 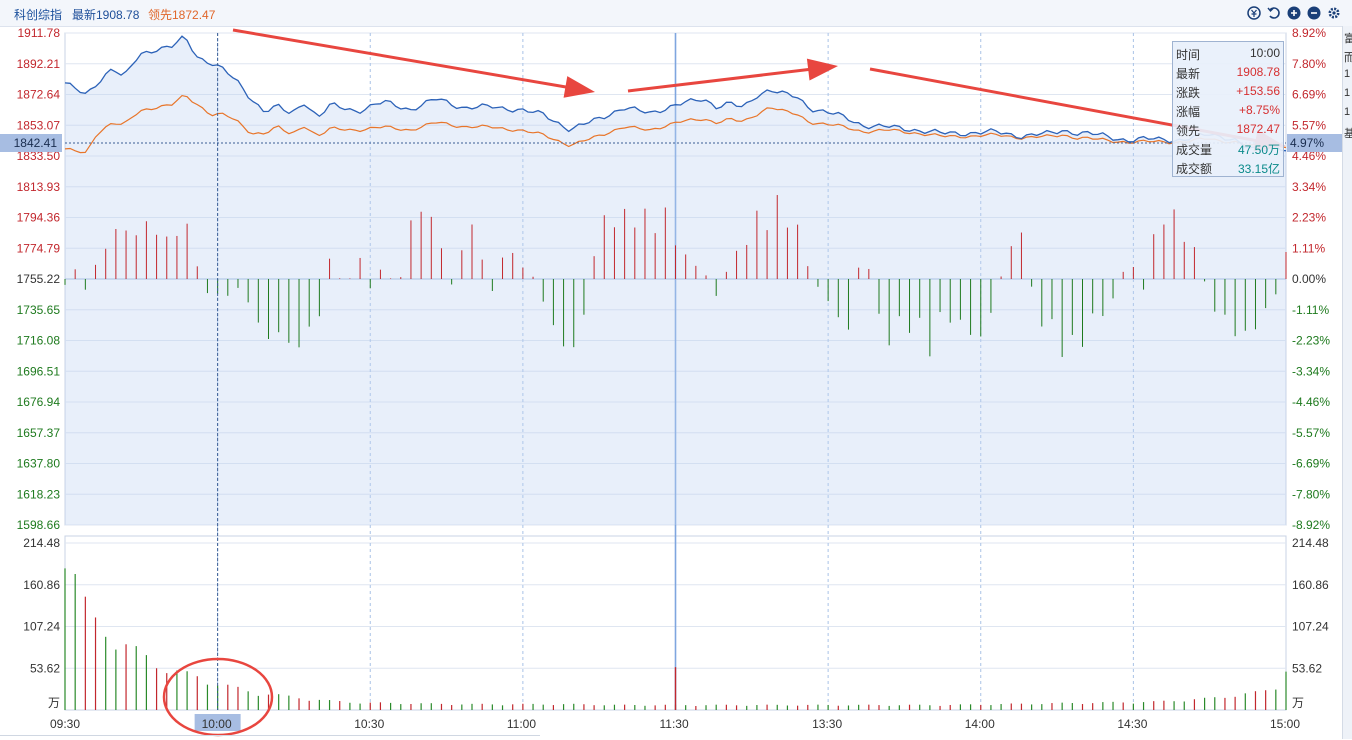 What do you see at coordinates (1264, 53) in the screenshot?
I see `info-value: 10:00` at bounding box center [1264, 53].